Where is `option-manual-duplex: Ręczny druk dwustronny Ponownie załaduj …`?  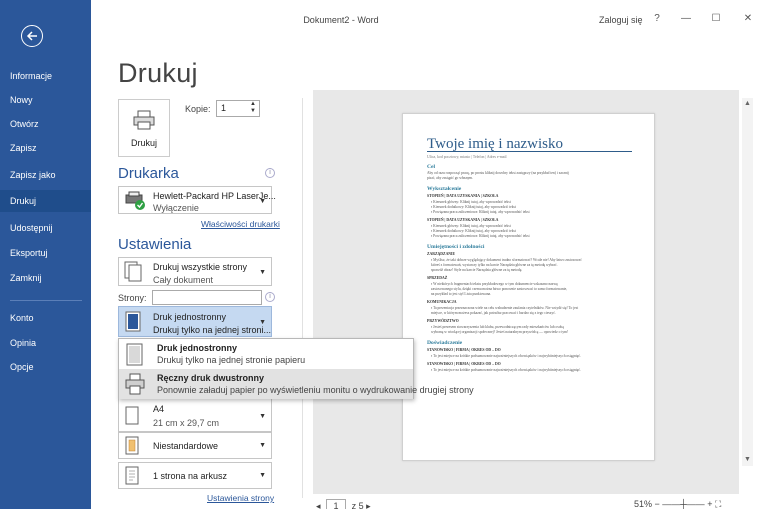
option-manual-duplex: Ręczny druk dwustronny Ponownie załaduj … is located at coordinates (296, 384).